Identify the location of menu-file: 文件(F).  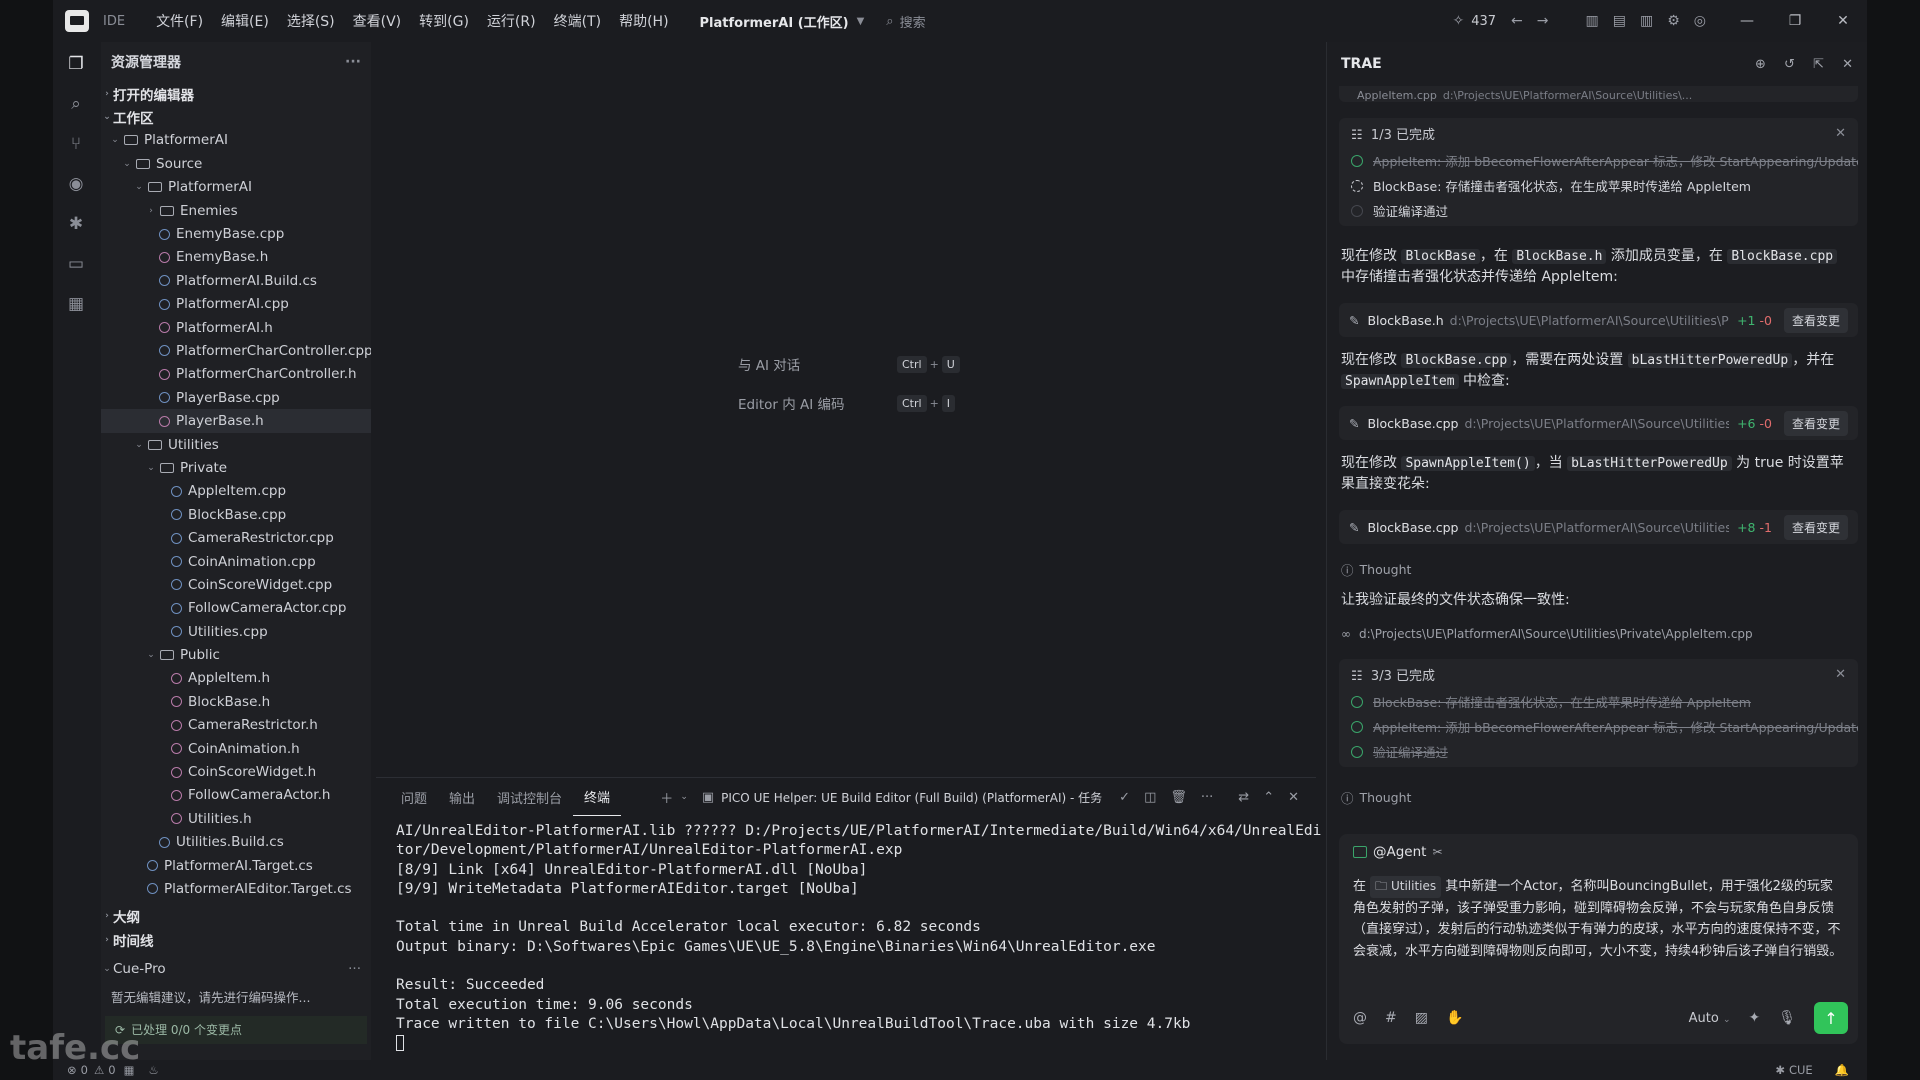
(179, 21).